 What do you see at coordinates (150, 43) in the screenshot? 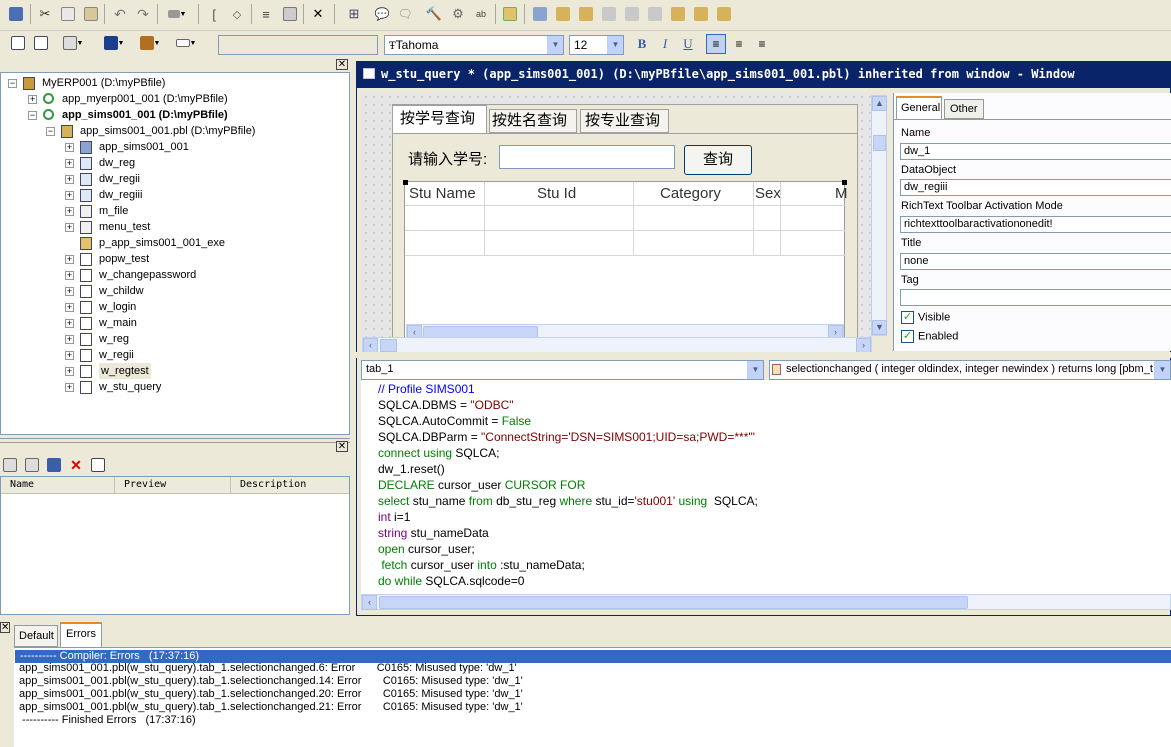
I see `text-color-icon: ▼` at bounding box center [150, 43].